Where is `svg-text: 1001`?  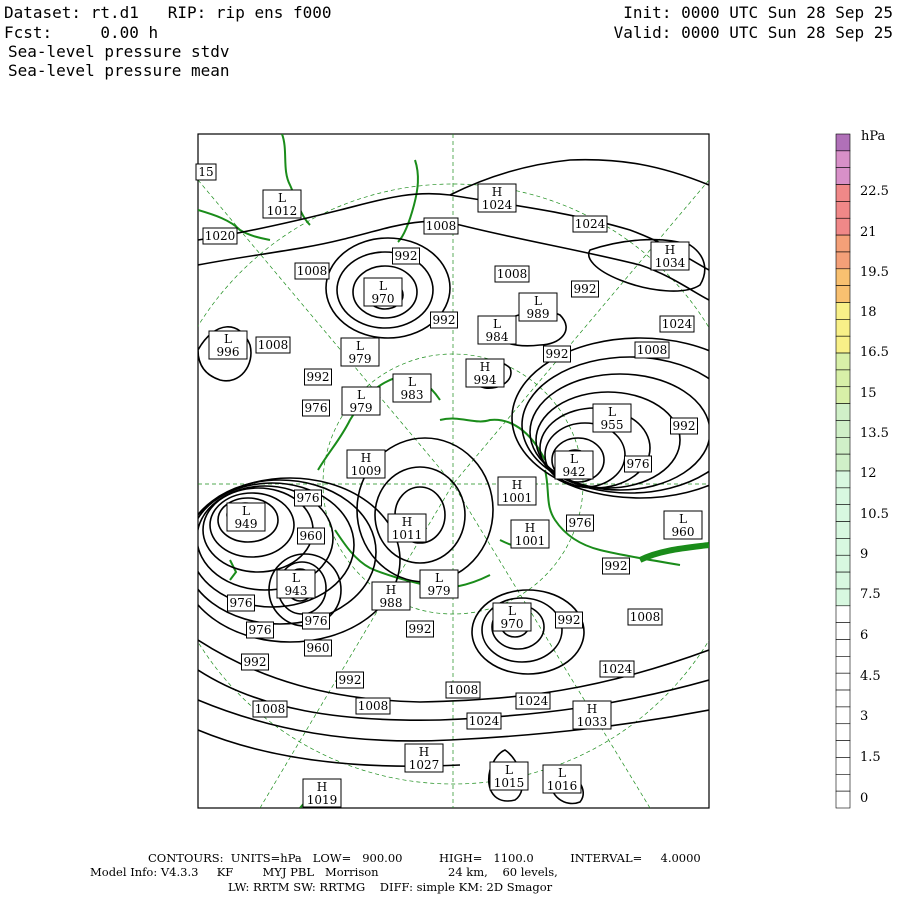
svg-text: 1001 is located at coordinates (517, 498).